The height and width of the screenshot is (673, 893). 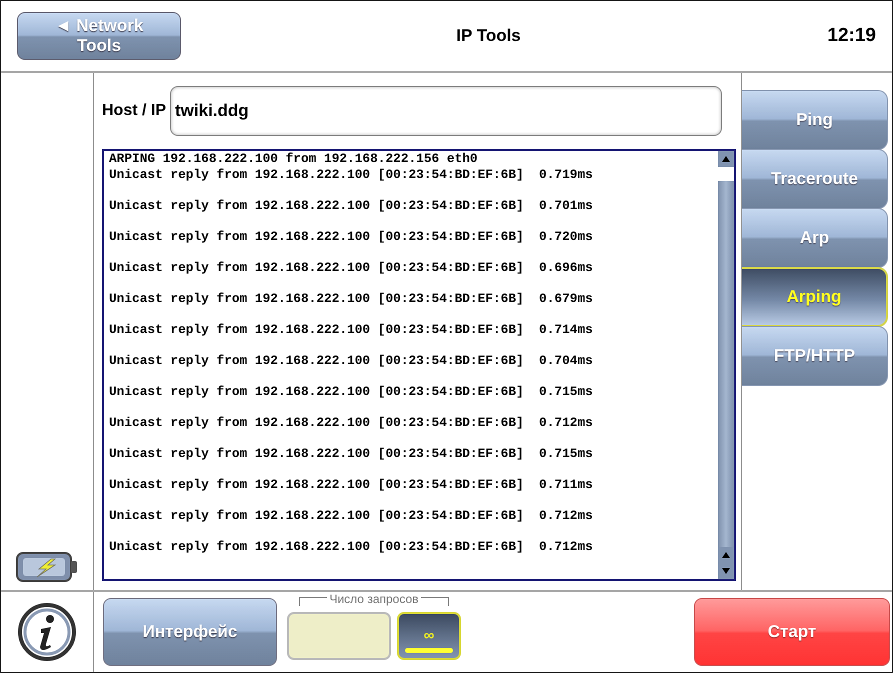 I want to click on tool-tab: Ping, so click(x=815, y=120).